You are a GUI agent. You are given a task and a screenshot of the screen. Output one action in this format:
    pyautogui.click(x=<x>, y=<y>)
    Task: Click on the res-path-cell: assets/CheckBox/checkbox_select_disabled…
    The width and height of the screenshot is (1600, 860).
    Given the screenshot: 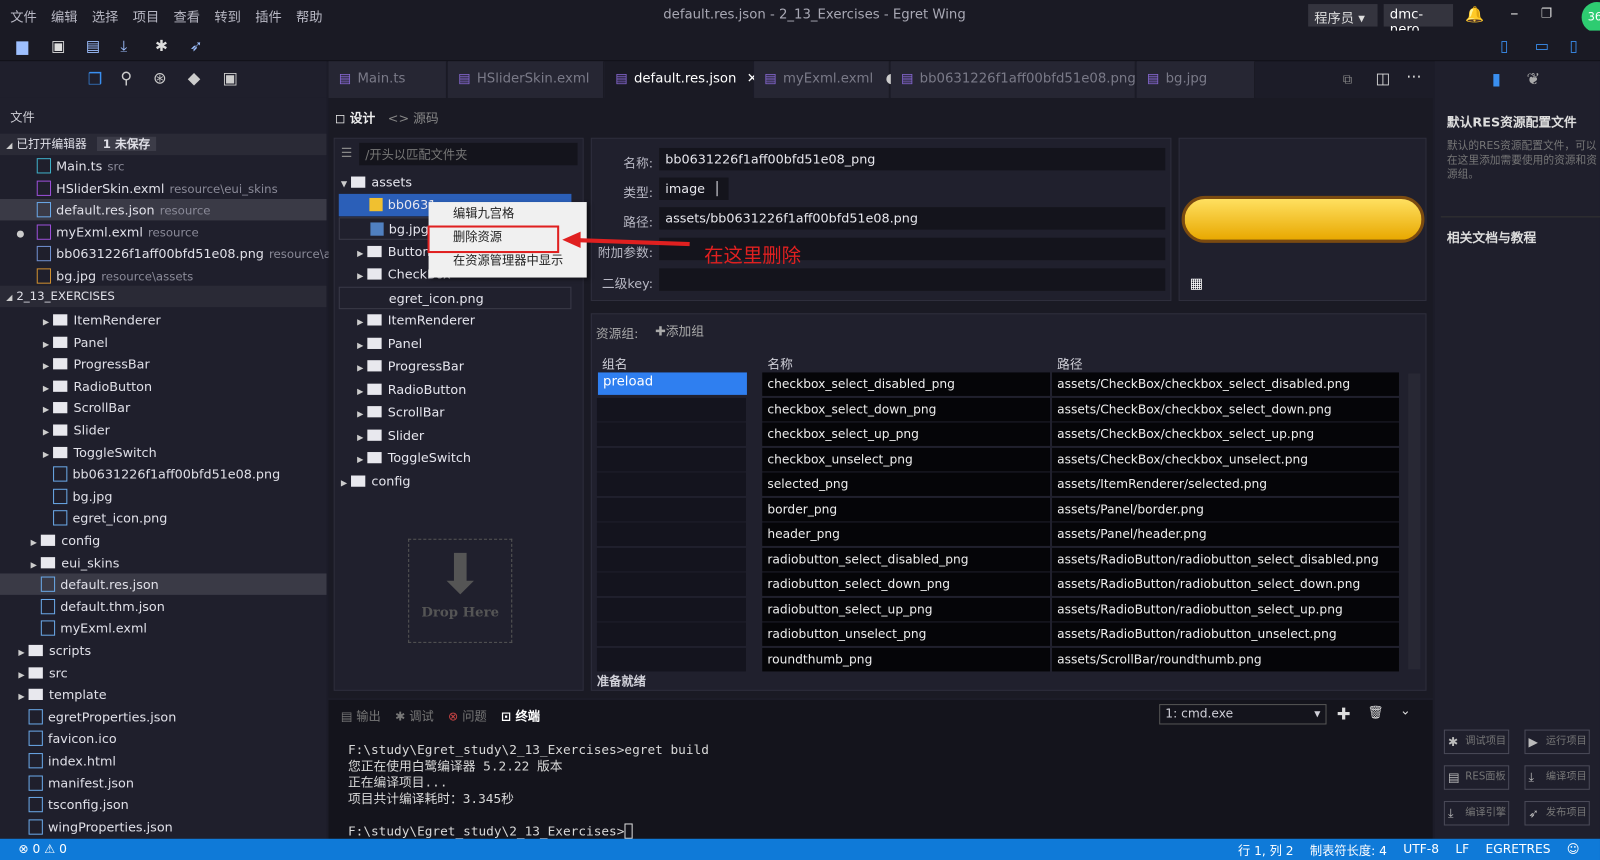 What is the action you would take?
    pyautogui.click(x=1225, y=384)
    